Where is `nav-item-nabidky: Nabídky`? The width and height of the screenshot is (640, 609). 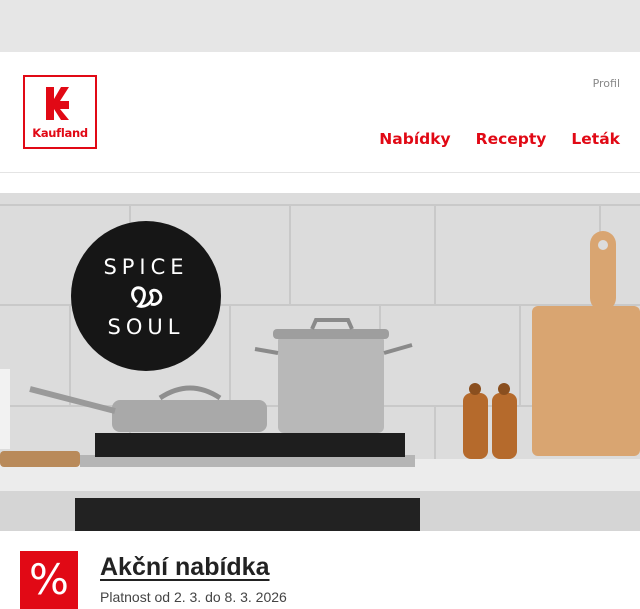
nav-item-nabidky: Nabídky is located at coordinates (414, 139).